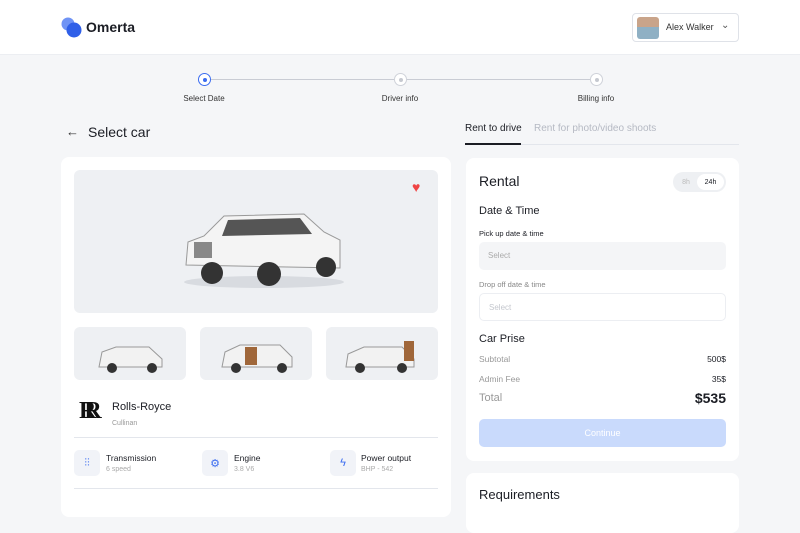 The image size is (800, 533). Describe the element at coordinates (125, 423) in the screenshot. I see `car-model: Cullinan` at that location.